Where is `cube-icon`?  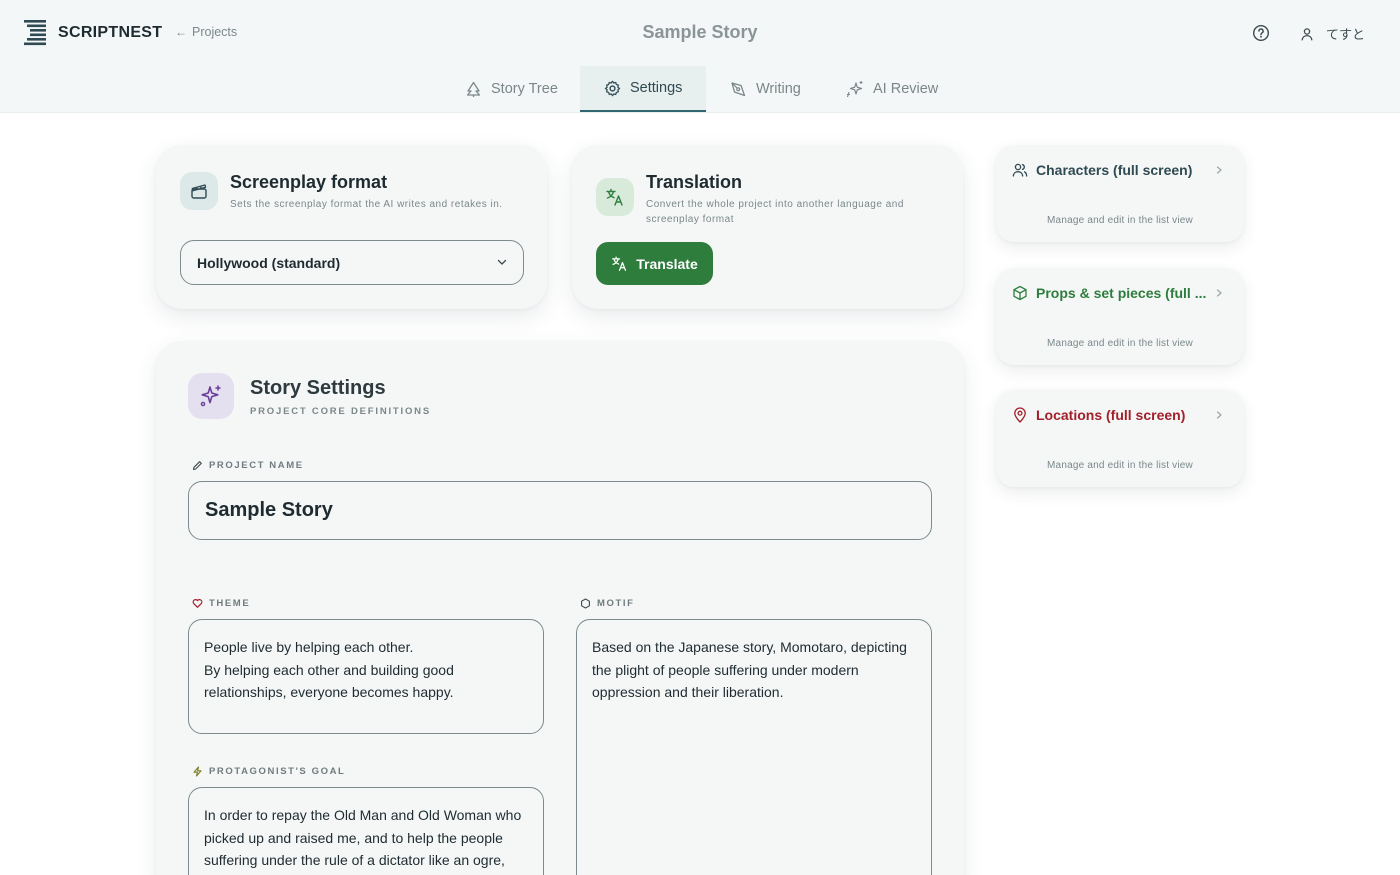
cube-icon is located at coordinates (1020, 293).